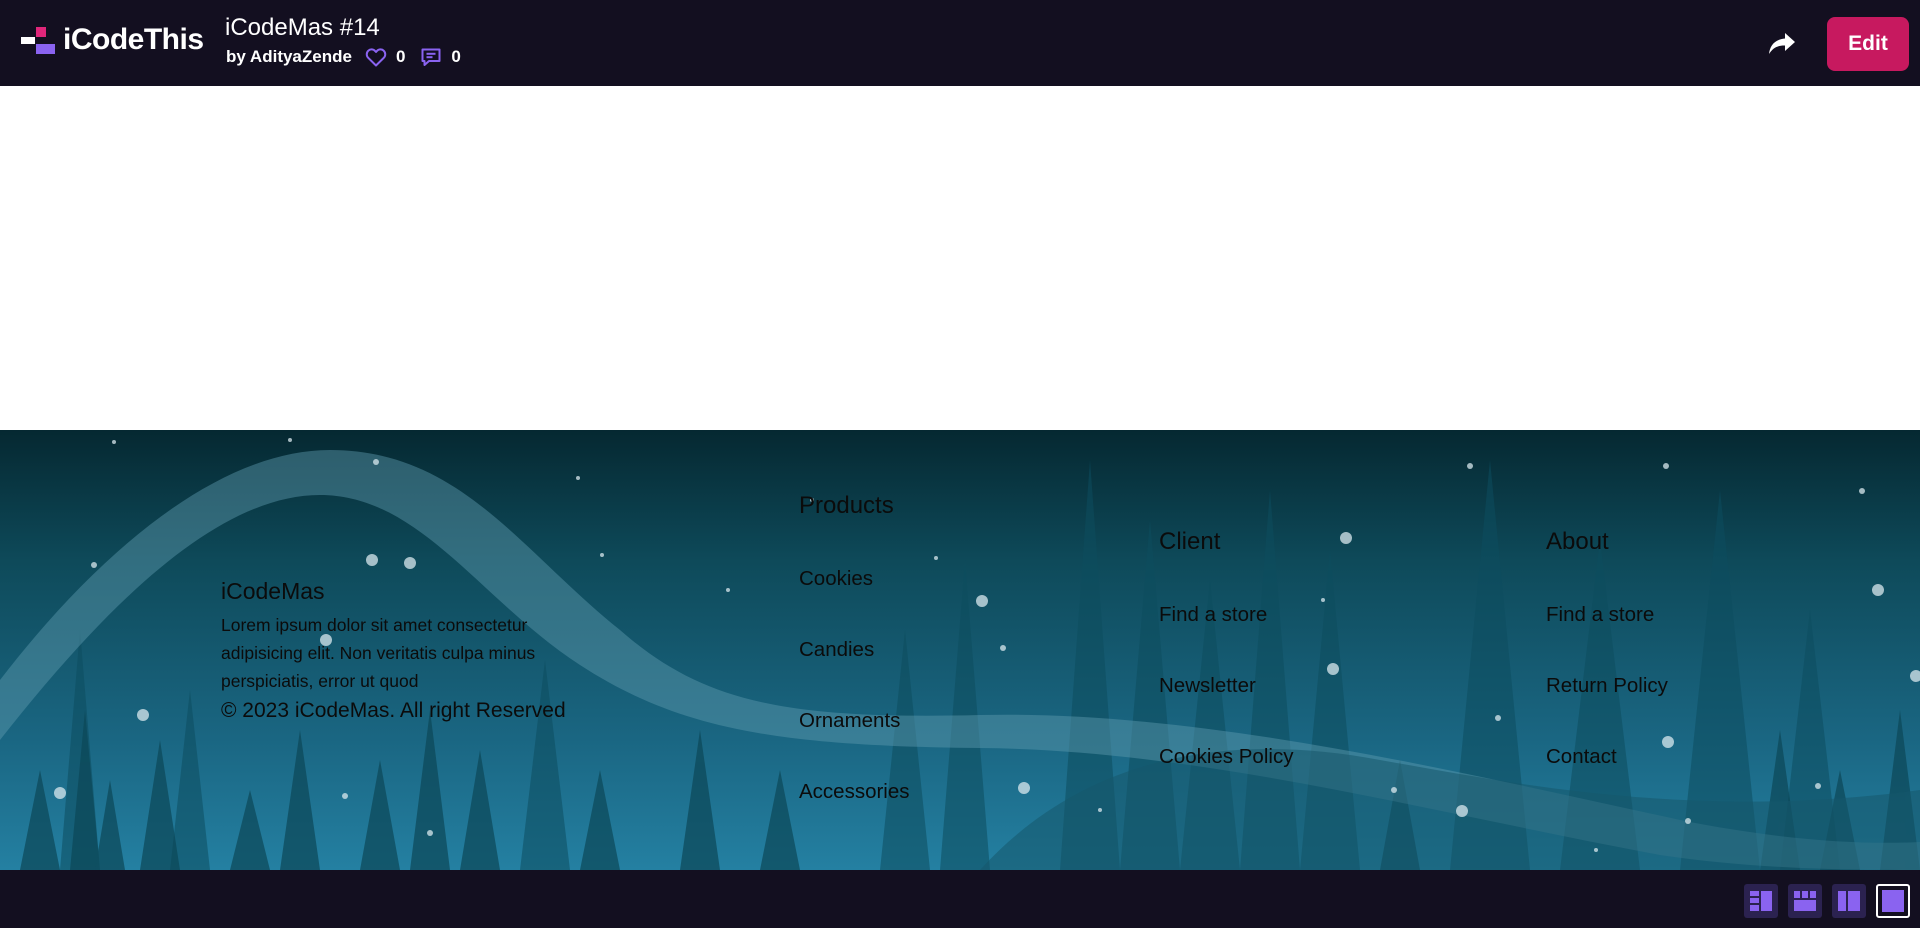 This screenshot has height=928, width=1920. Describe the element at coordinates (854, 579) in the screenshot. I see `footer-link-cookies: Cookies` at that location.